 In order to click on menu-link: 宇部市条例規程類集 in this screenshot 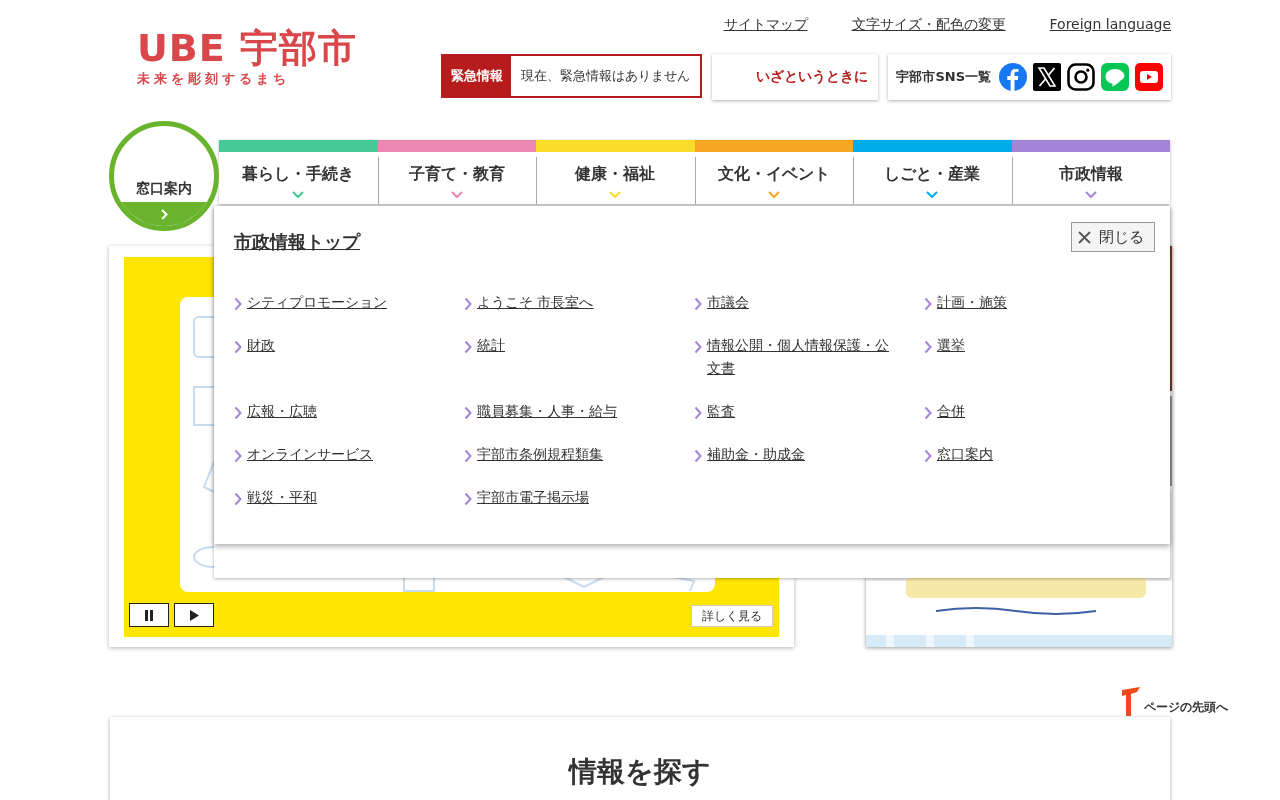, I will do `click(540, 454)`.